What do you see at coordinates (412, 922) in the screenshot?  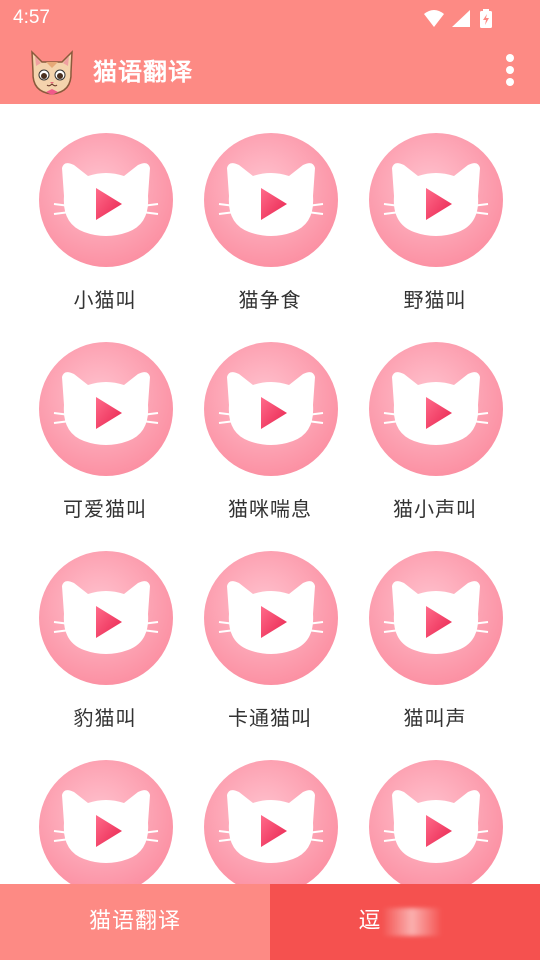 I see `tap-highlight` at bounding box center [412, 922].